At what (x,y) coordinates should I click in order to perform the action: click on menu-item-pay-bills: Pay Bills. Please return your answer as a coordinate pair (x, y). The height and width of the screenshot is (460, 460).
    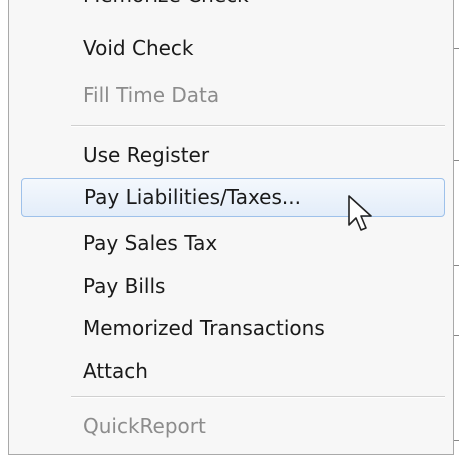
    Looking at the image, I should click on (233, 286).